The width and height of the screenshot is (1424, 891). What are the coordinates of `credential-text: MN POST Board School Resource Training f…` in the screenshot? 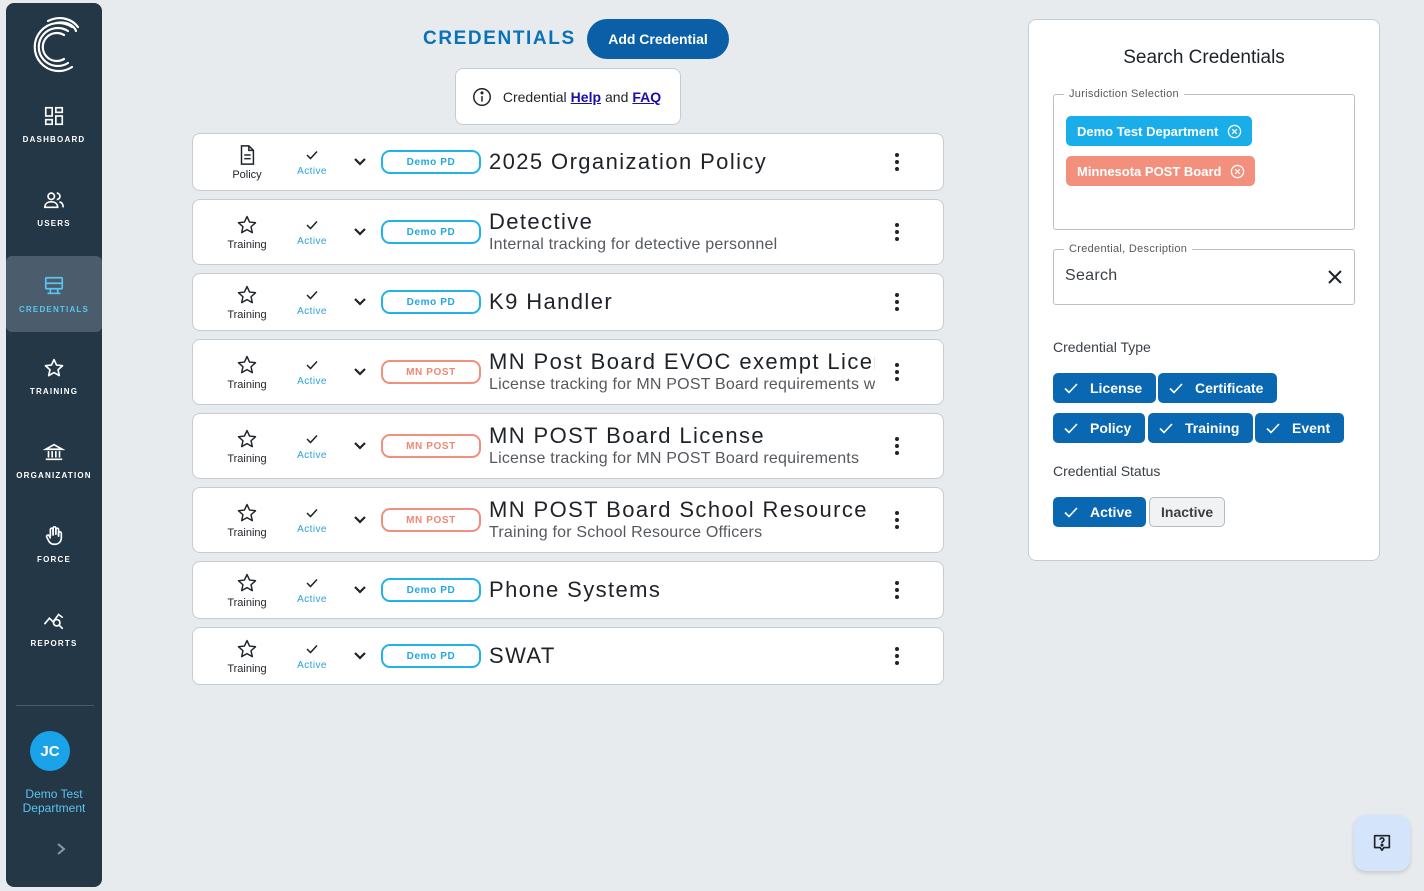 It's located at (682, 520).